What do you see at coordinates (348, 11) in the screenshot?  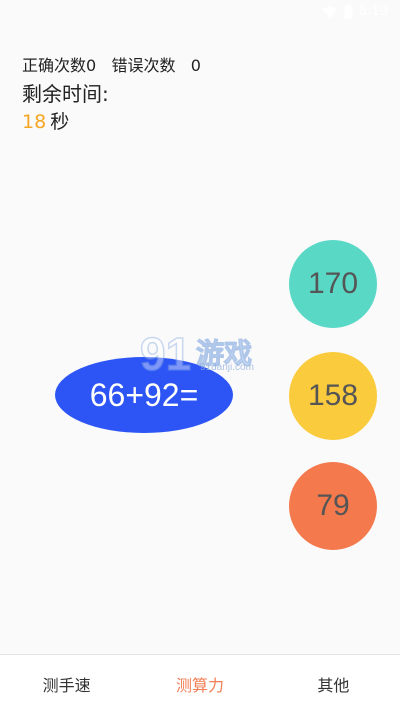 I see `battery-icon` at bounding box center [348, 11].